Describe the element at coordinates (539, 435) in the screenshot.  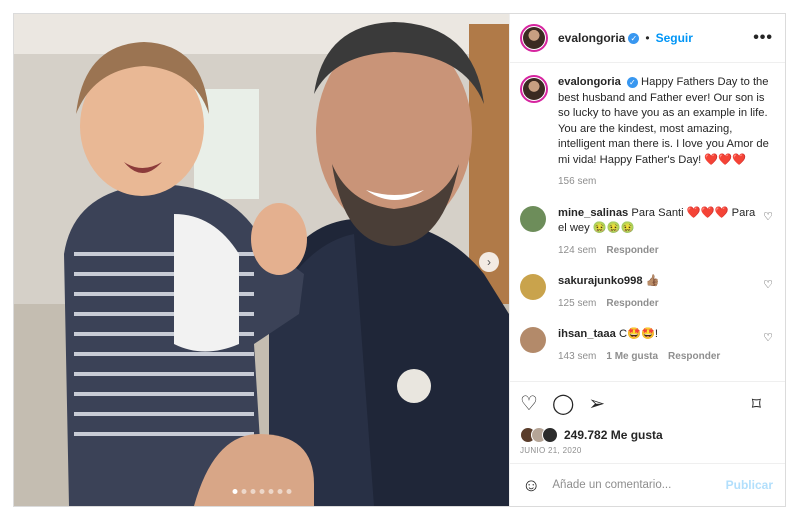
I see `liker-avatars` at that location.